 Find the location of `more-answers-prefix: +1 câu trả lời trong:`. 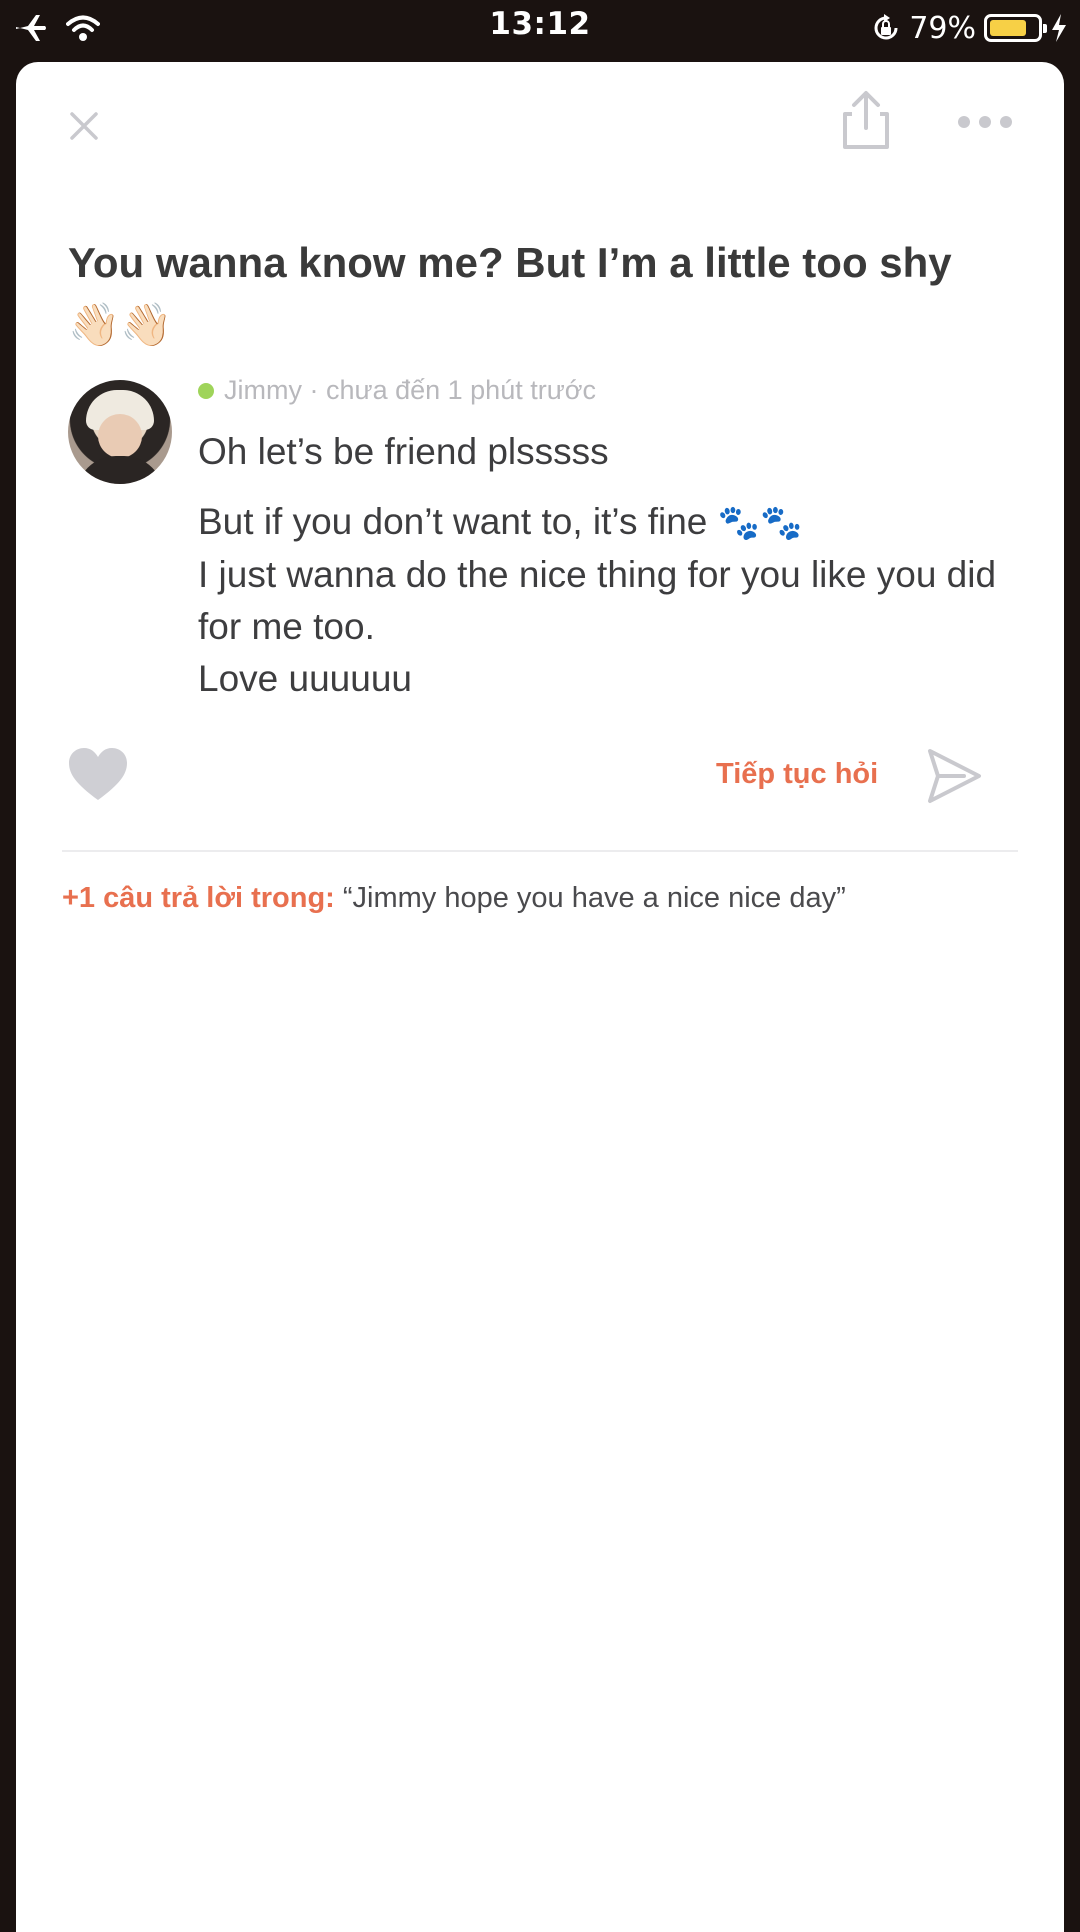

more-answers-prefix: +1 câu trả lời trong: is located at coordinates (198, 898).